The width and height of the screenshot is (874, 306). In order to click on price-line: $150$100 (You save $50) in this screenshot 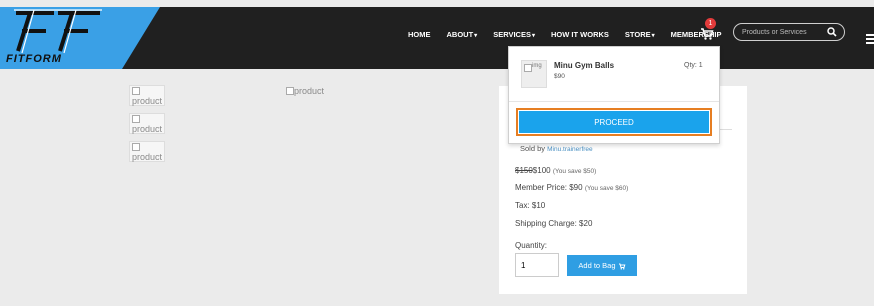, I will do `click(555, 170)`.